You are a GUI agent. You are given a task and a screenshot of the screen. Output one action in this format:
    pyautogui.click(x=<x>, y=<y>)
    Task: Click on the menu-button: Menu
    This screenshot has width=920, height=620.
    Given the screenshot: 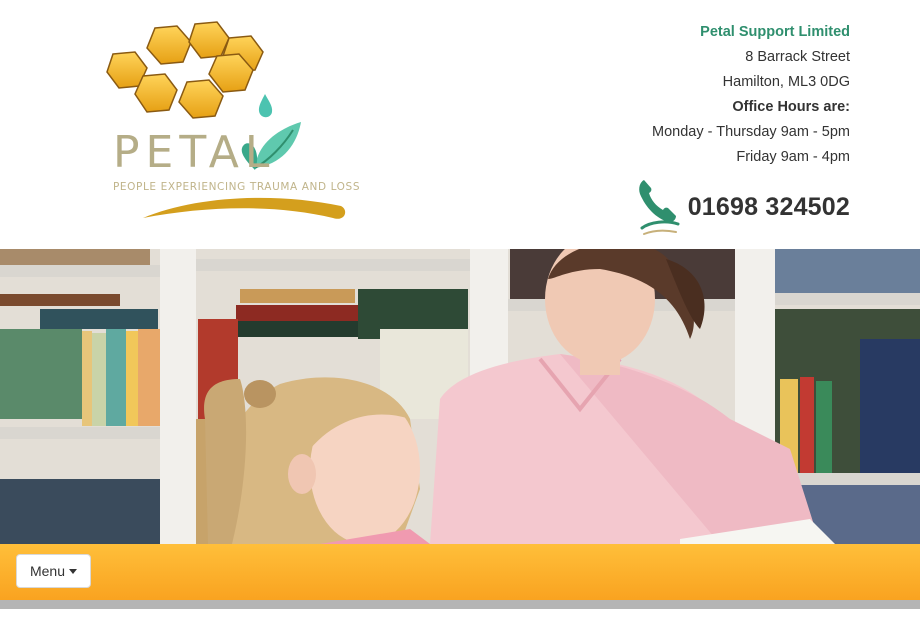 What is the action you would take?
    pyautogui.click(x=53, y=571)
    